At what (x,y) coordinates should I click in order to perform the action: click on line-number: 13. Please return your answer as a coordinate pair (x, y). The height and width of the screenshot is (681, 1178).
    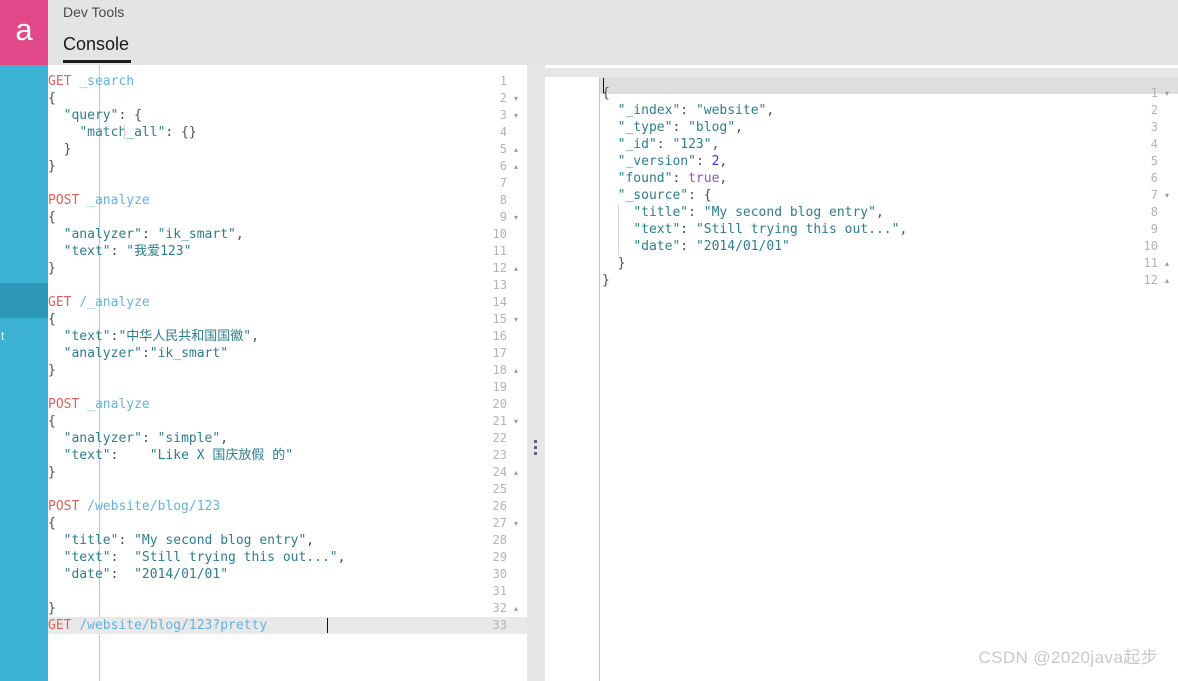
    Looking at the image, I should click on (499, 285).